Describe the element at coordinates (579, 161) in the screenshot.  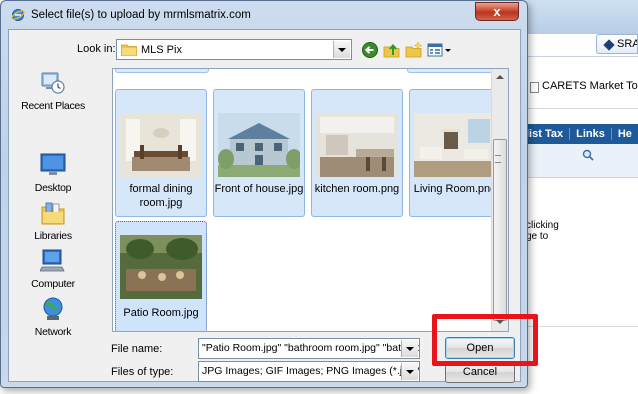
I see `background-search-bar` at that location.